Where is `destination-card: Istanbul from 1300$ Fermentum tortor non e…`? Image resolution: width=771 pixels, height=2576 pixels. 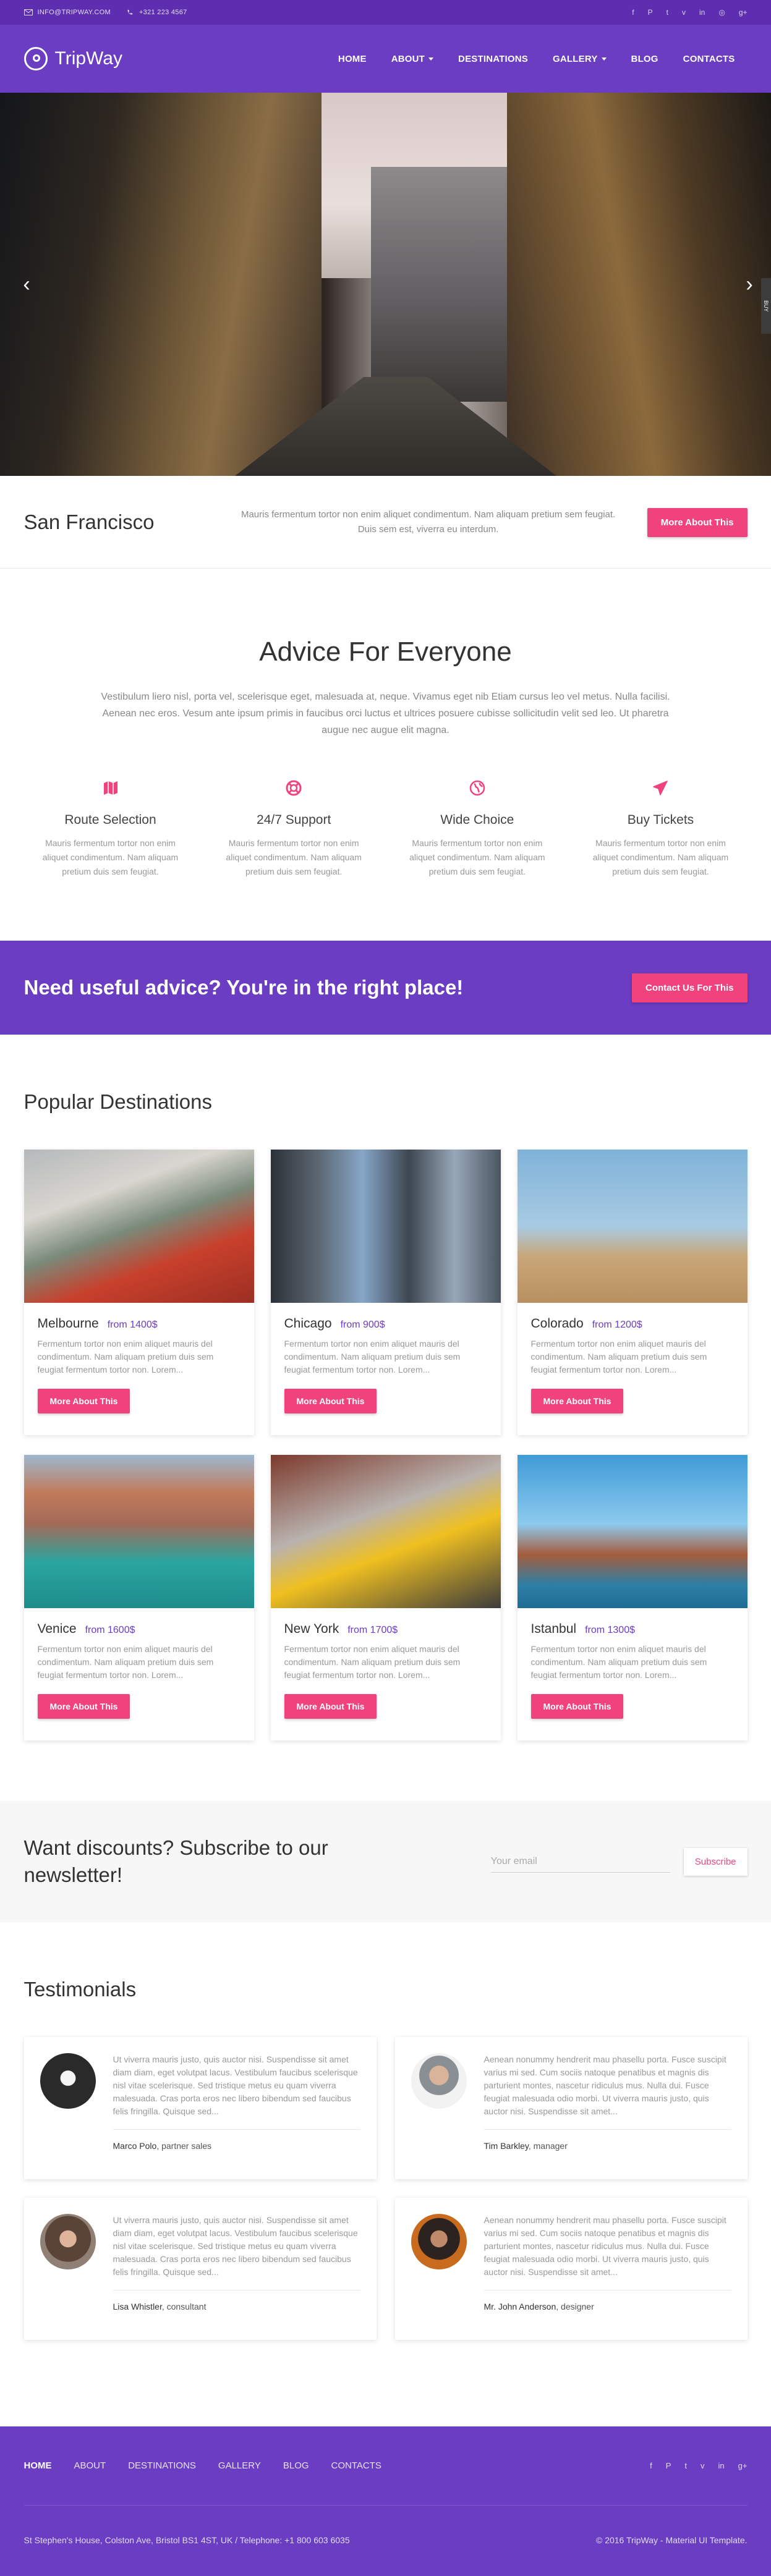 destination-card: Istanbul from 1300$ Fermentum tortor non e… is located at coordinates (632, 1597).